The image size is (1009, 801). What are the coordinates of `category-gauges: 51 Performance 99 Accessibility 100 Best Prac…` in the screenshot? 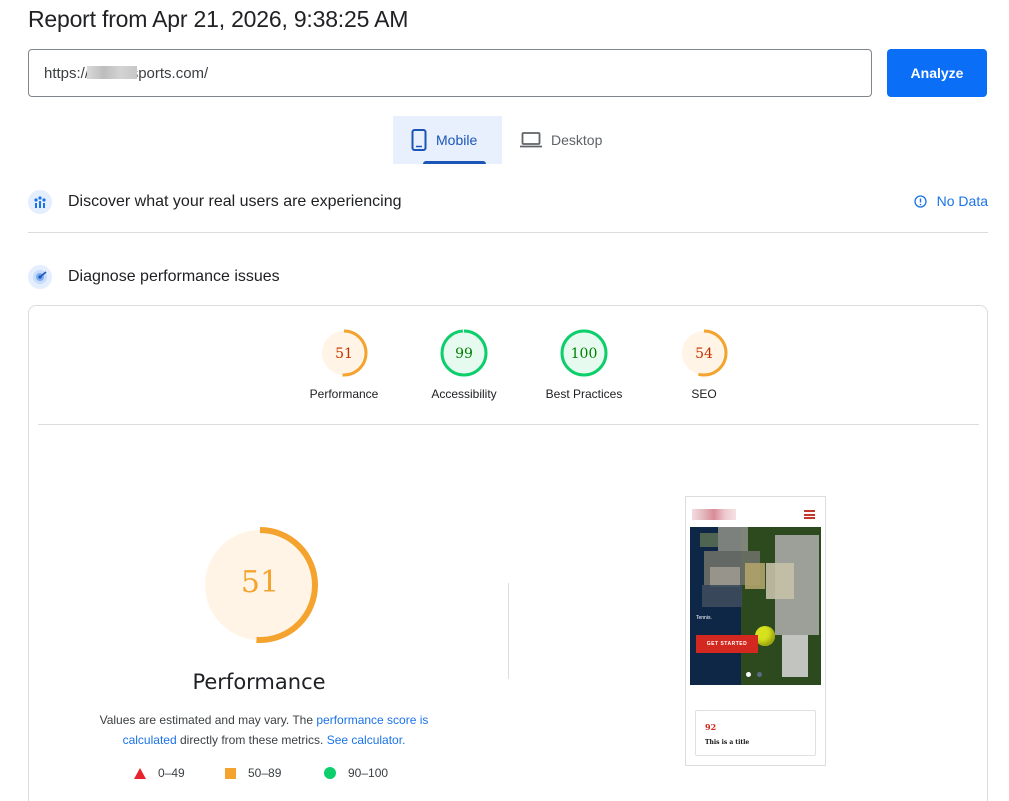 It's located at (524, 364).